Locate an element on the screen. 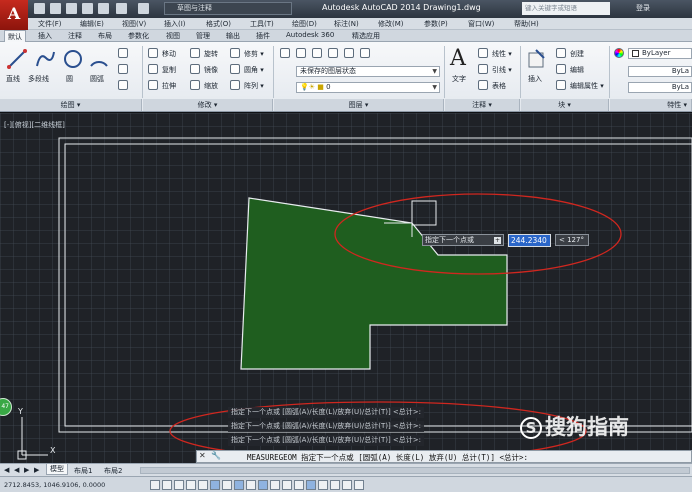  menu-tools: 工具(T) is located at coordinates (262, 24).